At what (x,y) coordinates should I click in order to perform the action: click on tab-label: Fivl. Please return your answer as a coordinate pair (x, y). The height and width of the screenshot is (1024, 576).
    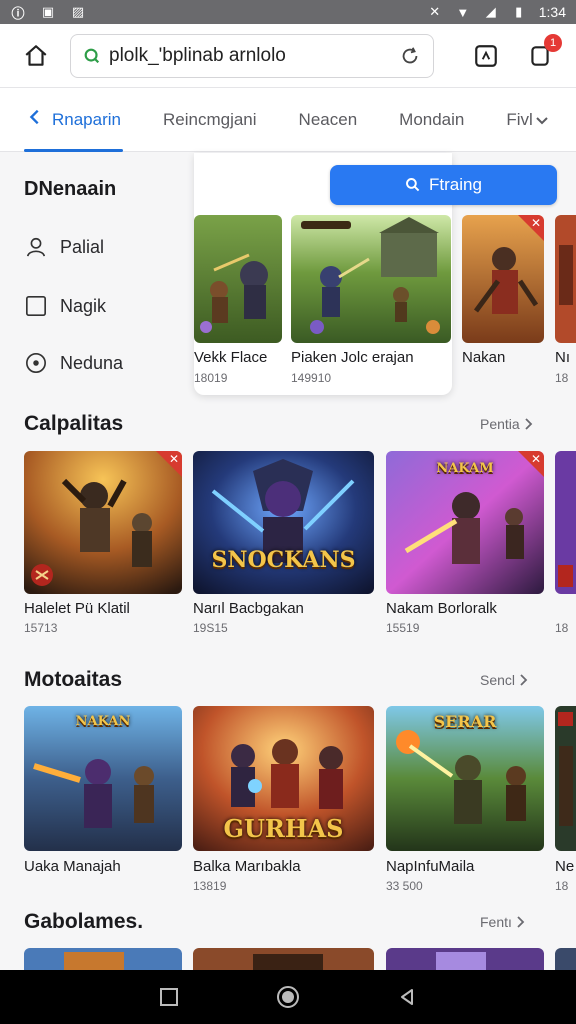
    Looking at the image, I should click on (519, 119).